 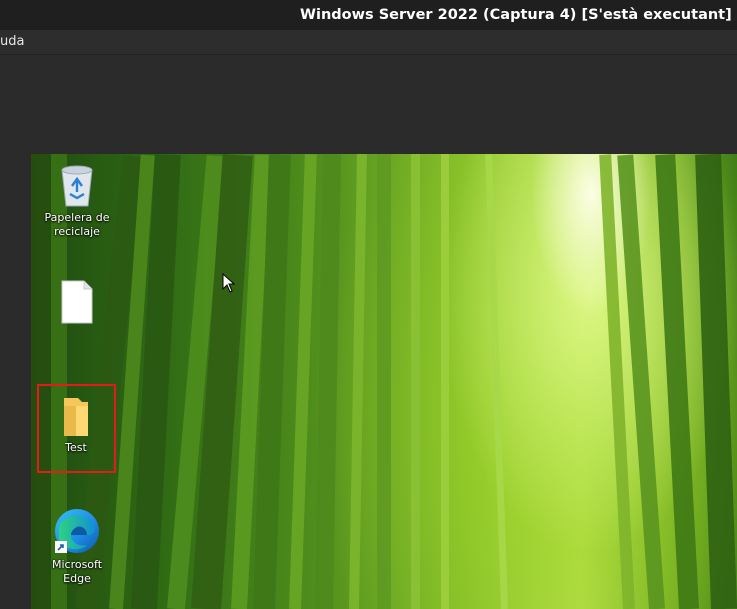 I want to click on folder-icon, so click(x=76, y=417).